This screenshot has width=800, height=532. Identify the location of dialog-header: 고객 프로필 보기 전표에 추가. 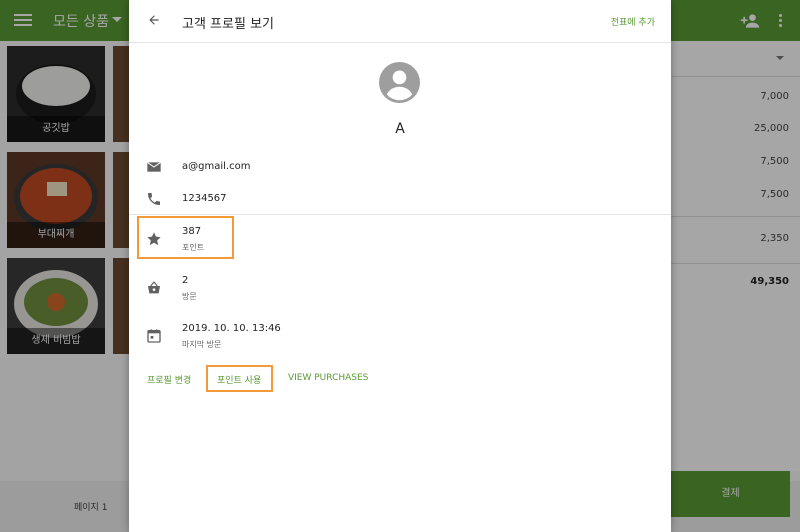
(400, 21).